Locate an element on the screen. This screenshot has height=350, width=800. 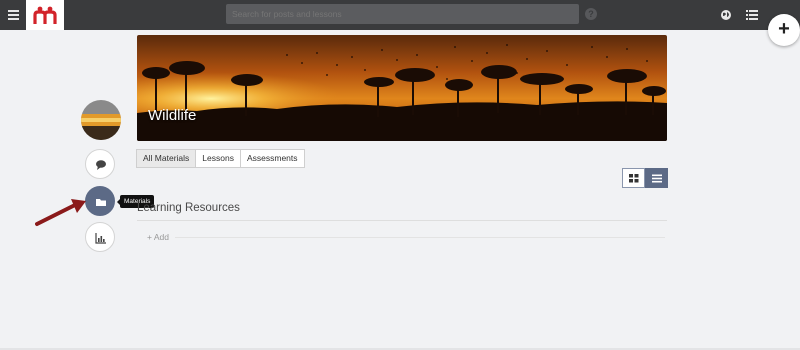
globe-icon is located at coordinates (726, 15).